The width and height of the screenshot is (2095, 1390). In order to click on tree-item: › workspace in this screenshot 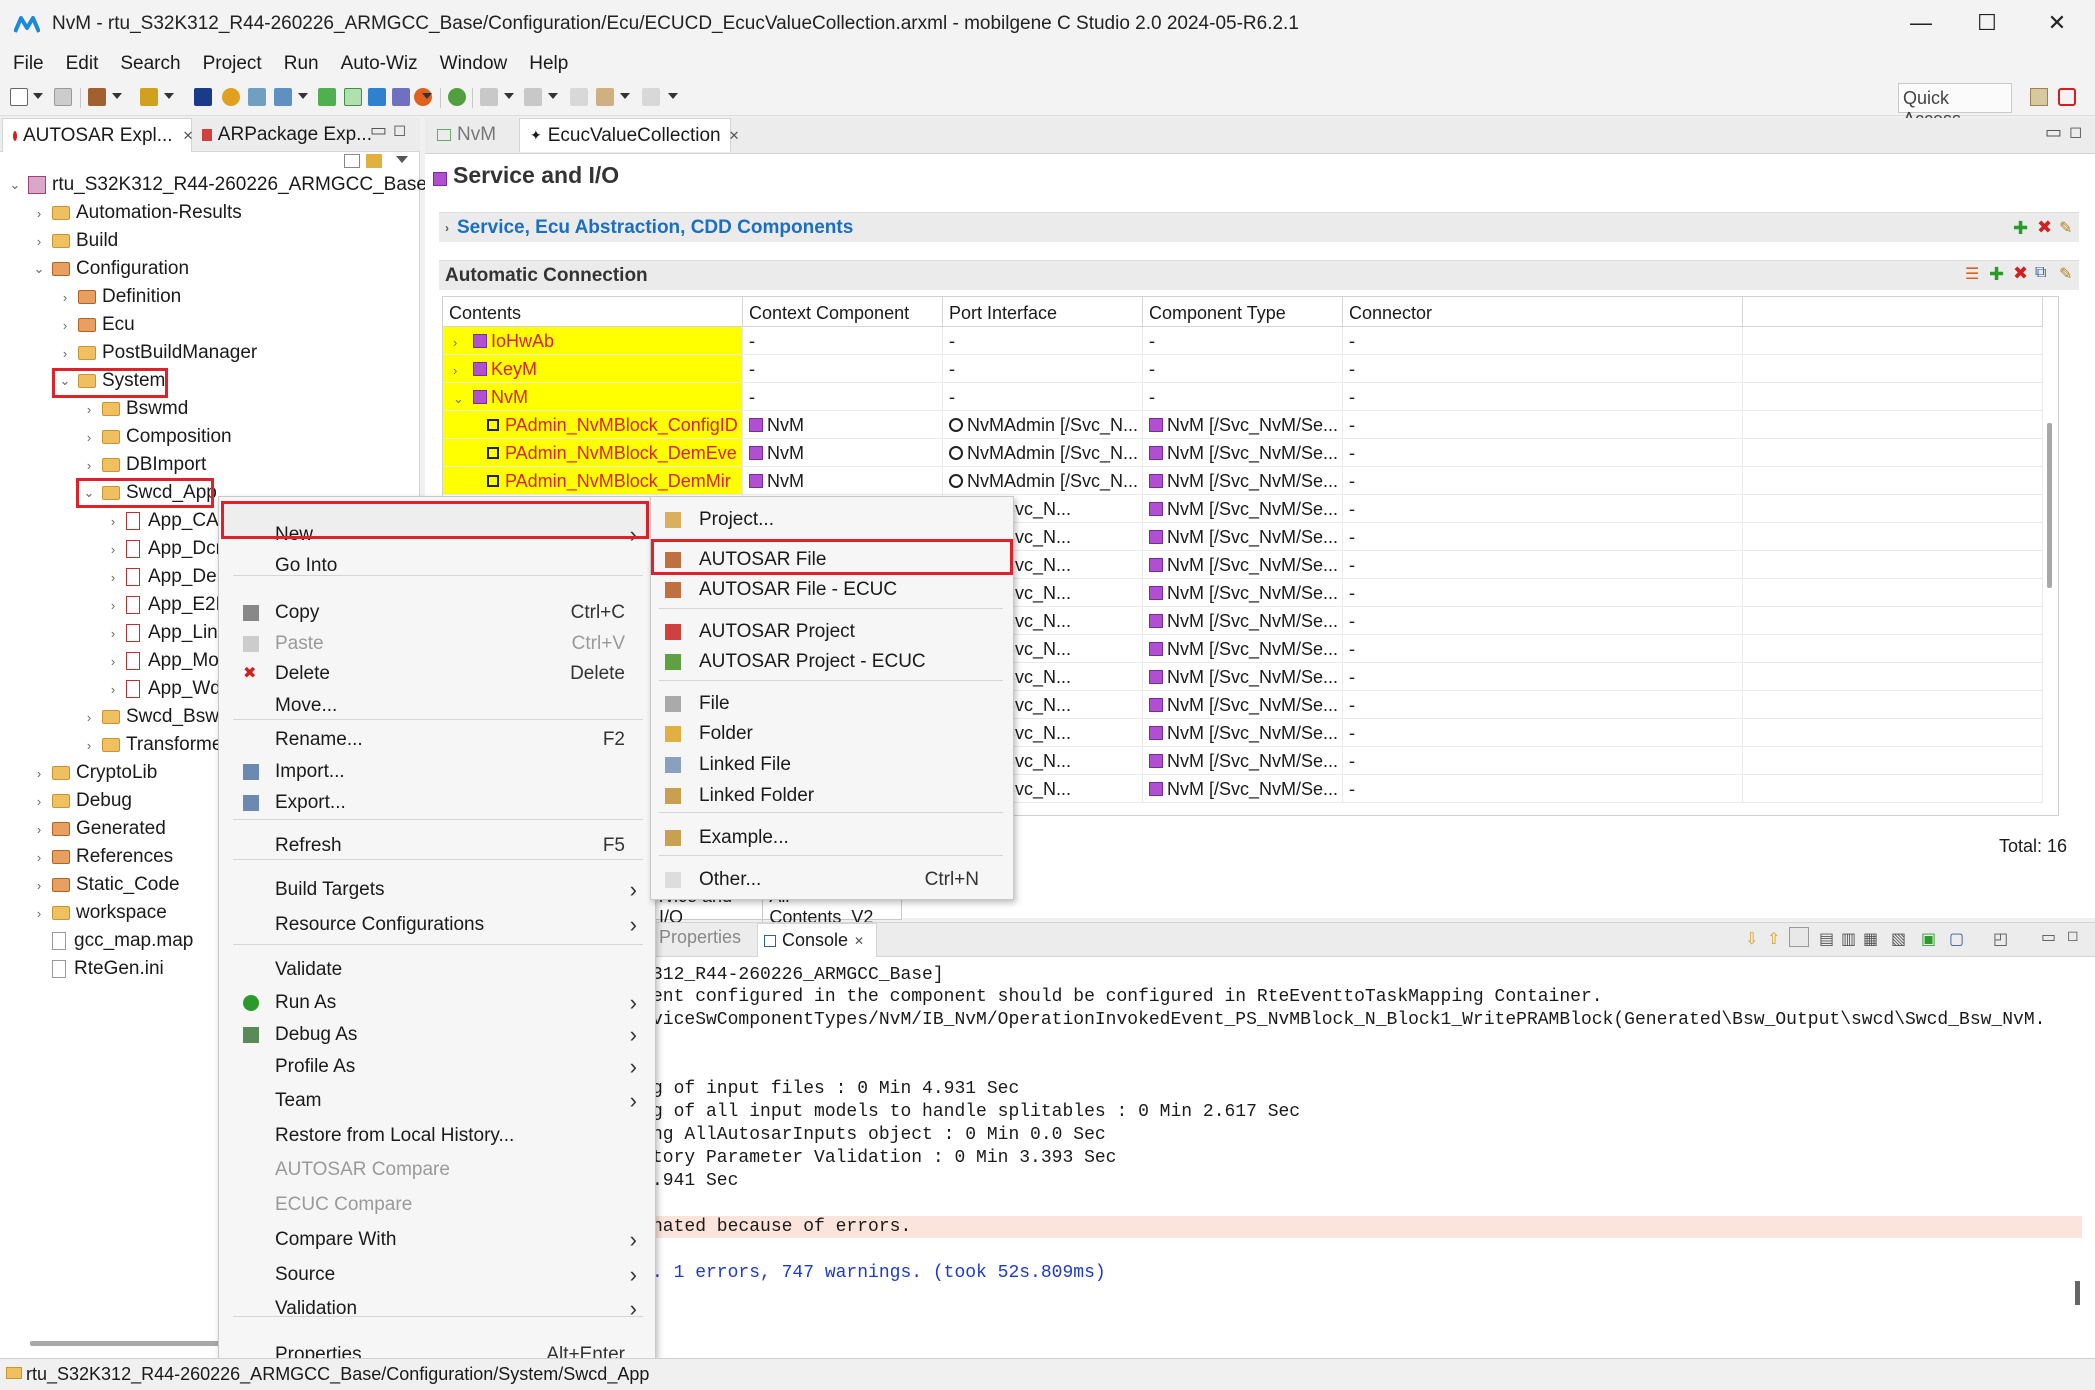, I will do `click(99, 913)`.